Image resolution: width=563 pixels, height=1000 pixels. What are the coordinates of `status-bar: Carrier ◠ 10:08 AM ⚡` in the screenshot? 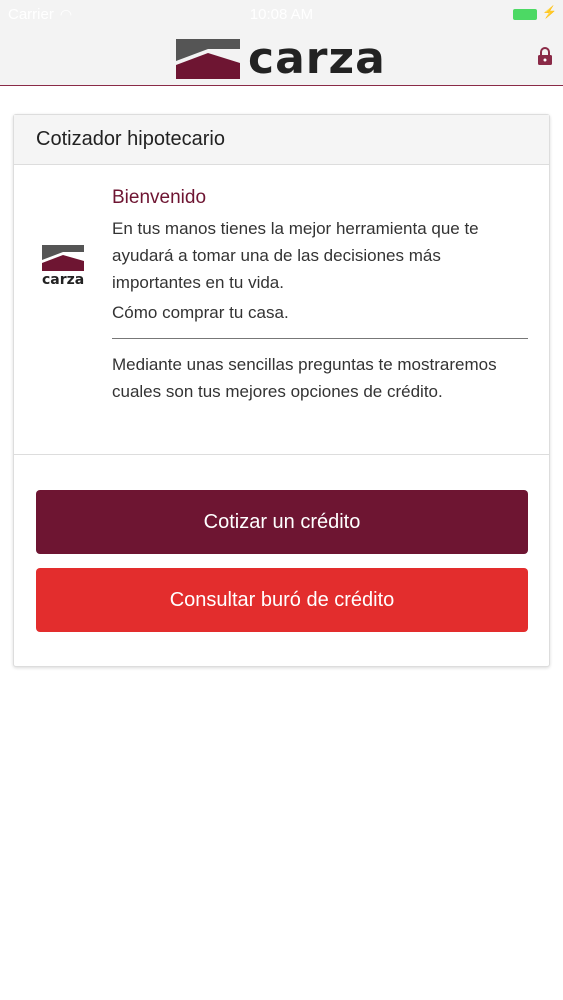 It's located at (281, 15).